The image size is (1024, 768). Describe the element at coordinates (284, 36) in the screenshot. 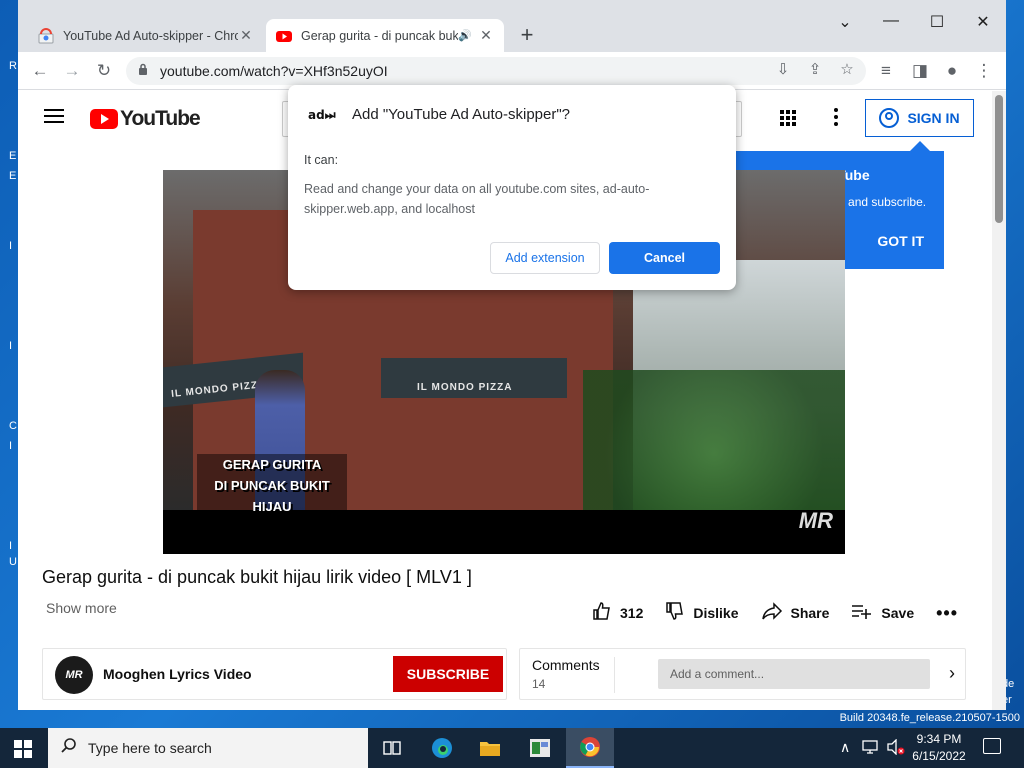

I see `youtube-favicon-icon` at that location.